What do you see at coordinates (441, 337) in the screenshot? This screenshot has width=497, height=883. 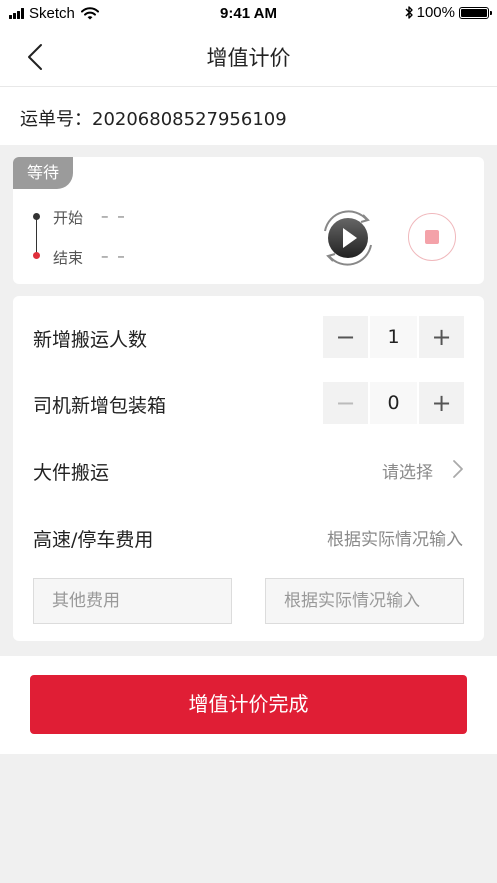 I see `movers-plus-button: +` at bounding box center [441, 337].